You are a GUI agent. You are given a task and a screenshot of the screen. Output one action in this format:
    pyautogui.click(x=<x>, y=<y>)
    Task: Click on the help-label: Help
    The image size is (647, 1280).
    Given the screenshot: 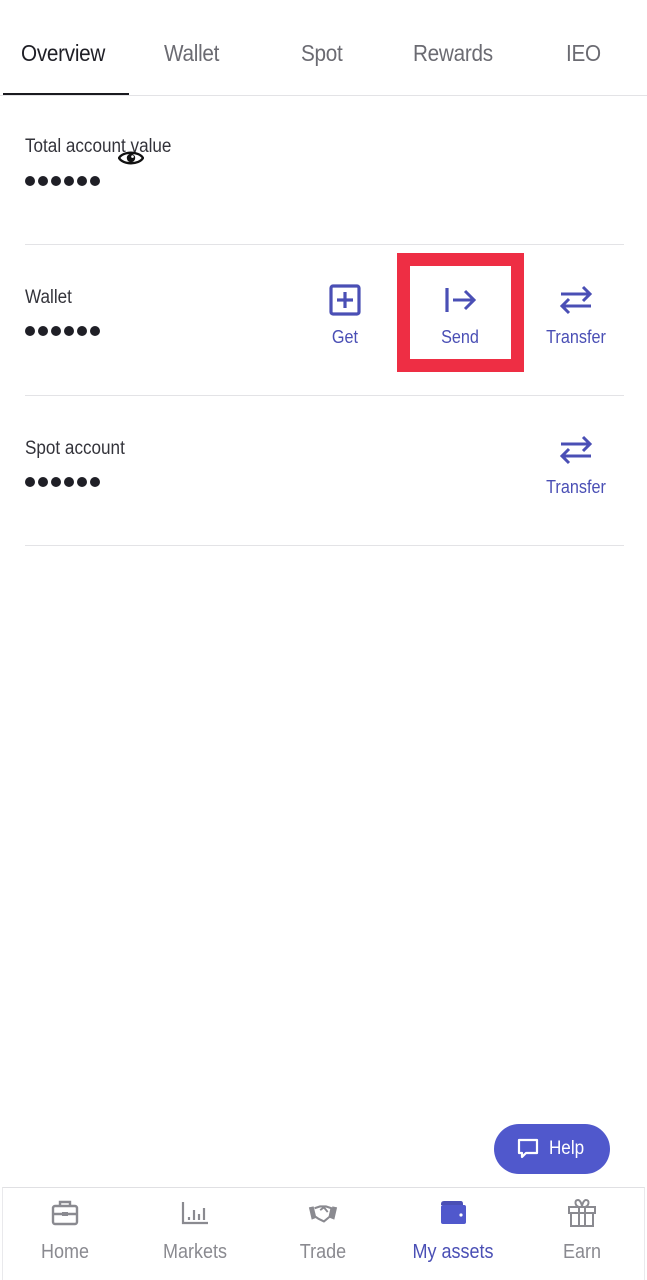 What is the action you would take?
    pyautogui.click(x=567, y=1148)
    